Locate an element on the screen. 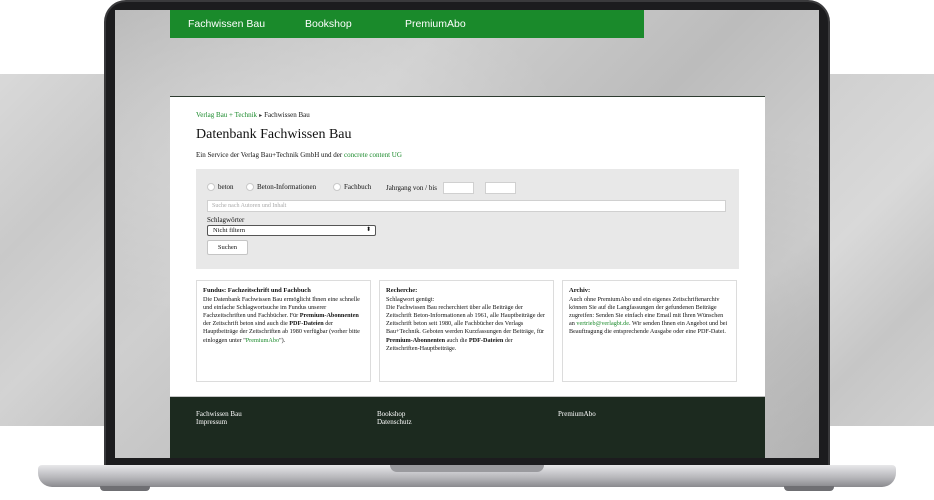 The height and width of the screenshot is (500, 934). year-to-input is located at coordinates (500, 188).